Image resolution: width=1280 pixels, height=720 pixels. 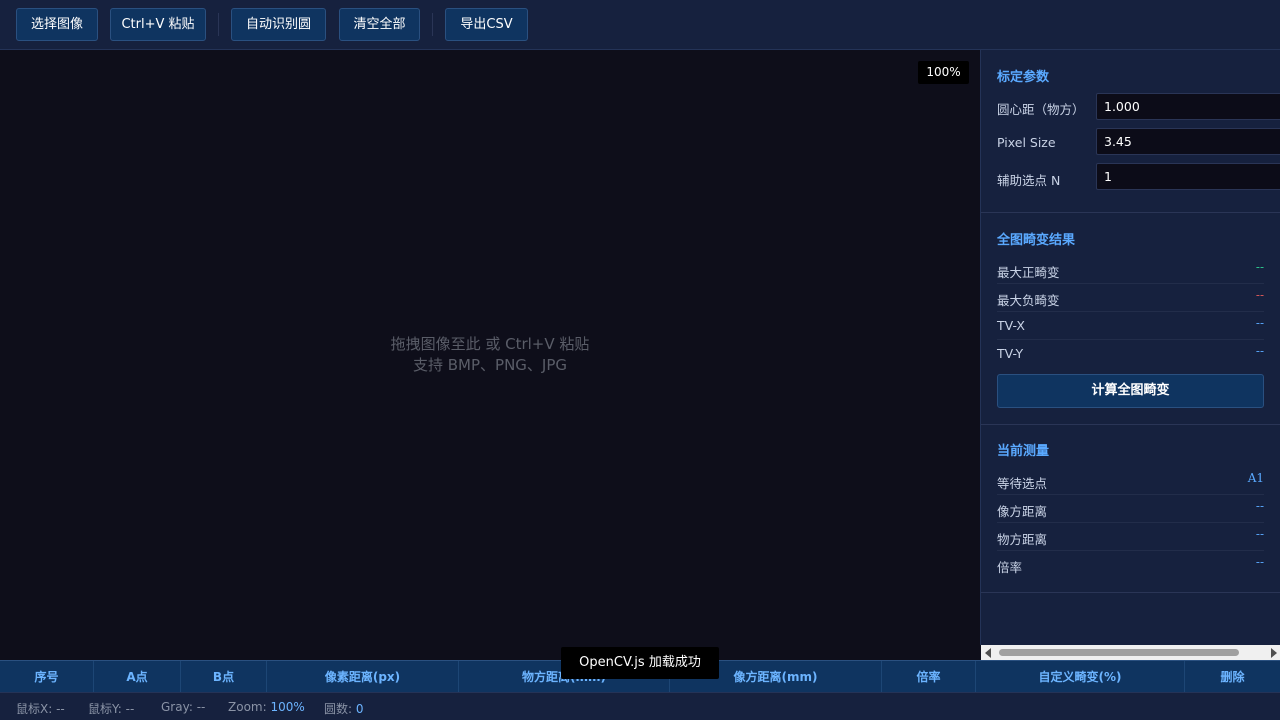 I want to click on auto-detect-circles-button: 自动识别圆, so click(x=278, y=24).